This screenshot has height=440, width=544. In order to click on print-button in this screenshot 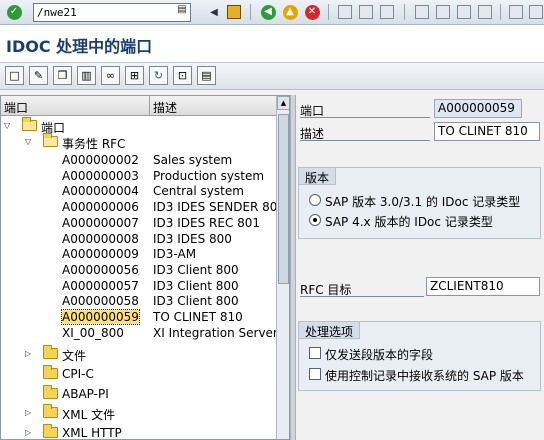, I will do `click(345, 12)`.